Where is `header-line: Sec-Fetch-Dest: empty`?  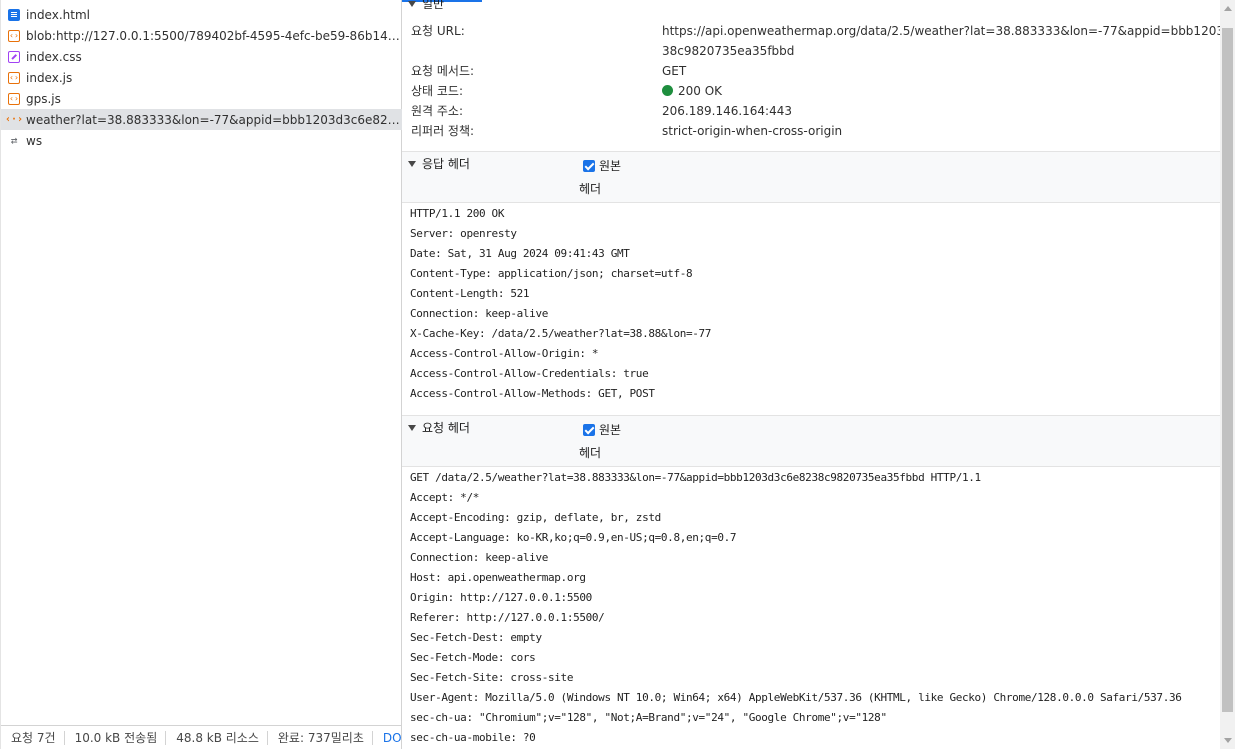 header-line: Sec-Fetch-Dest: empty is located at coordinates (476, 638).